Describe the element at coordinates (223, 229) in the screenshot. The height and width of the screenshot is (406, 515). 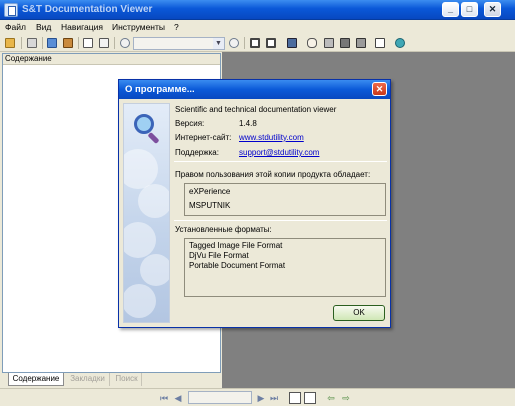
I see `formats-label: Установленные форматы:` at that location.